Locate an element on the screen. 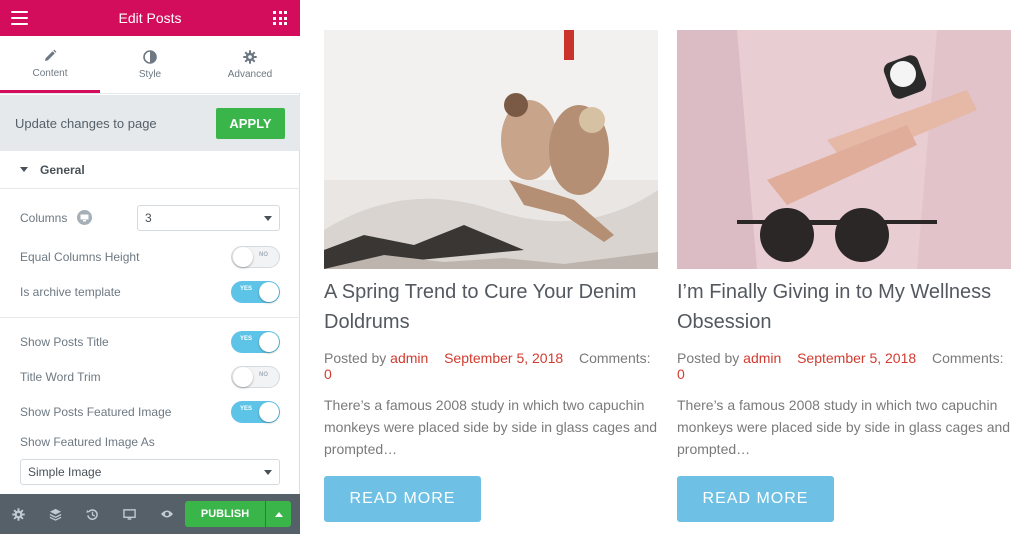 The height and width of the screenshot is (534, 1030). columns-label-wrap: Columns is located at coordinates (56, 218).